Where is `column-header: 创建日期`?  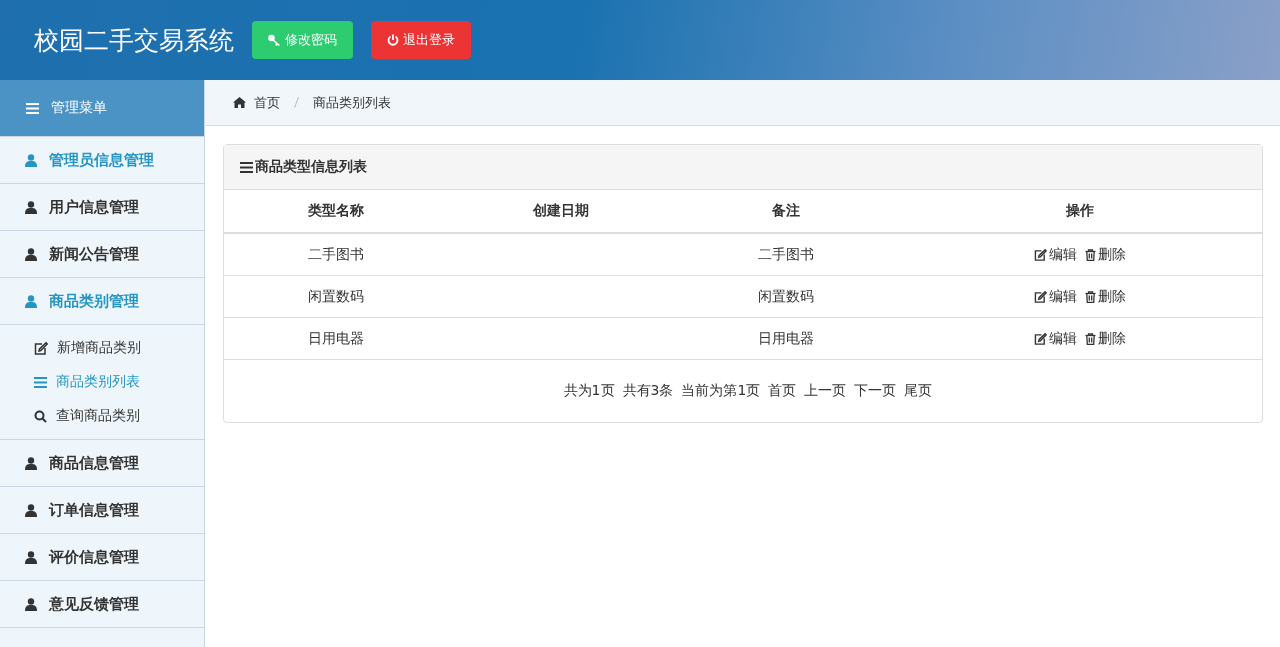
column-header: 创建日期 is located at coordinates (561, 211).